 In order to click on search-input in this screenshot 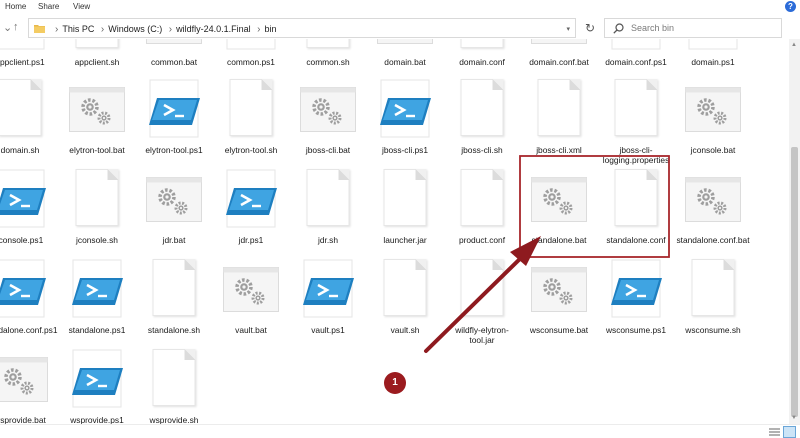, I will do `click(704, 28)`.